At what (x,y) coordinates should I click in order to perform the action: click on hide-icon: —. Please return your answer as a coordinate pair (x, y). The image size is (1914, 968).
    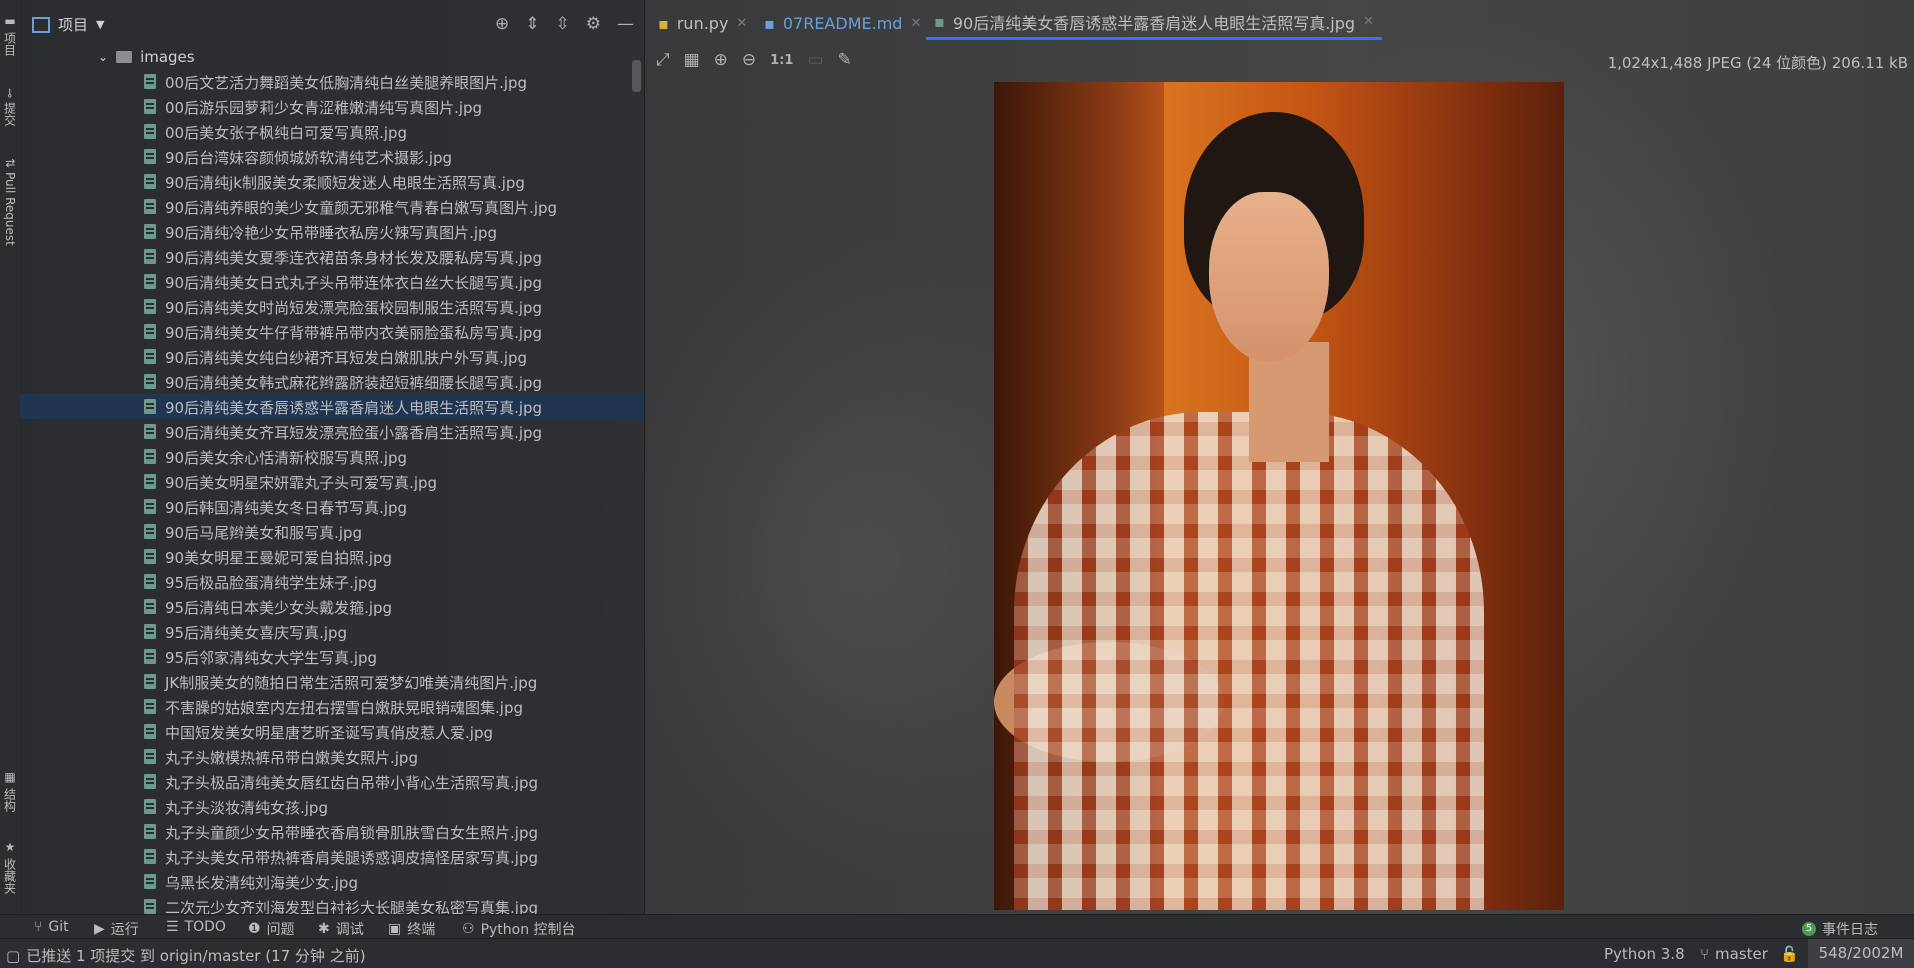
    Looking at the image, I should click on (625, 24).